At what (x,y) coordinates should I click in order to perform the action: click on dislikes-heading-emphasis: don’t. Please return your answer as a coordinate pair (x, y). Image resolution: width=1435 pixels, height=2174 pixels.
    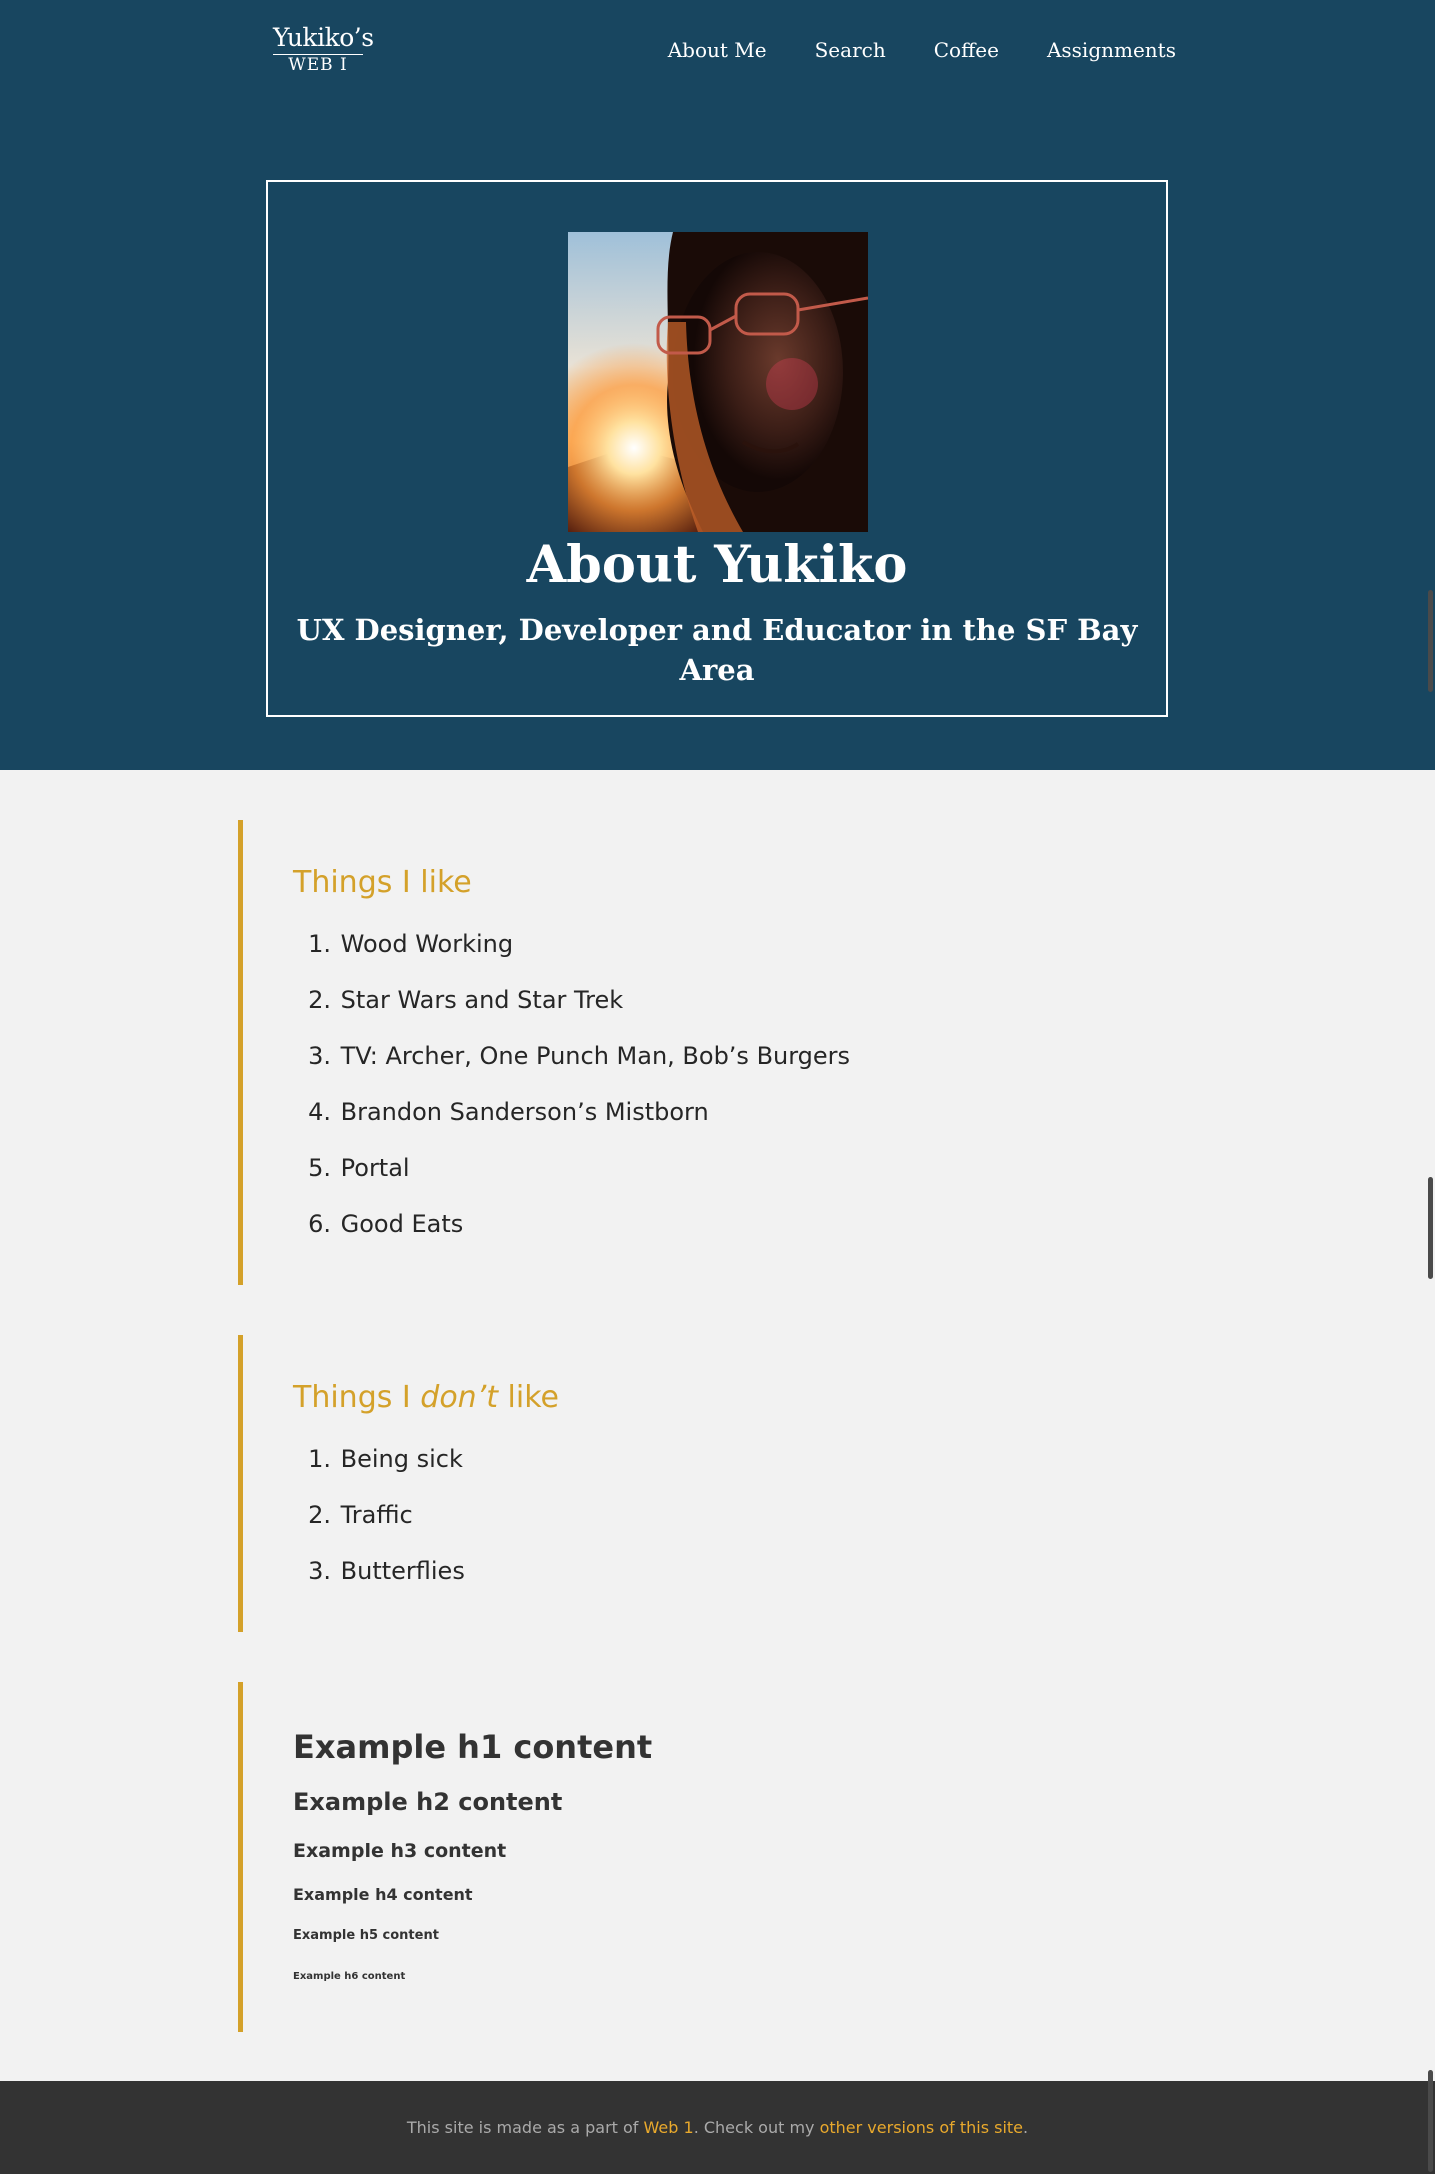
    Looking at the image, I should click on (459, 1397).